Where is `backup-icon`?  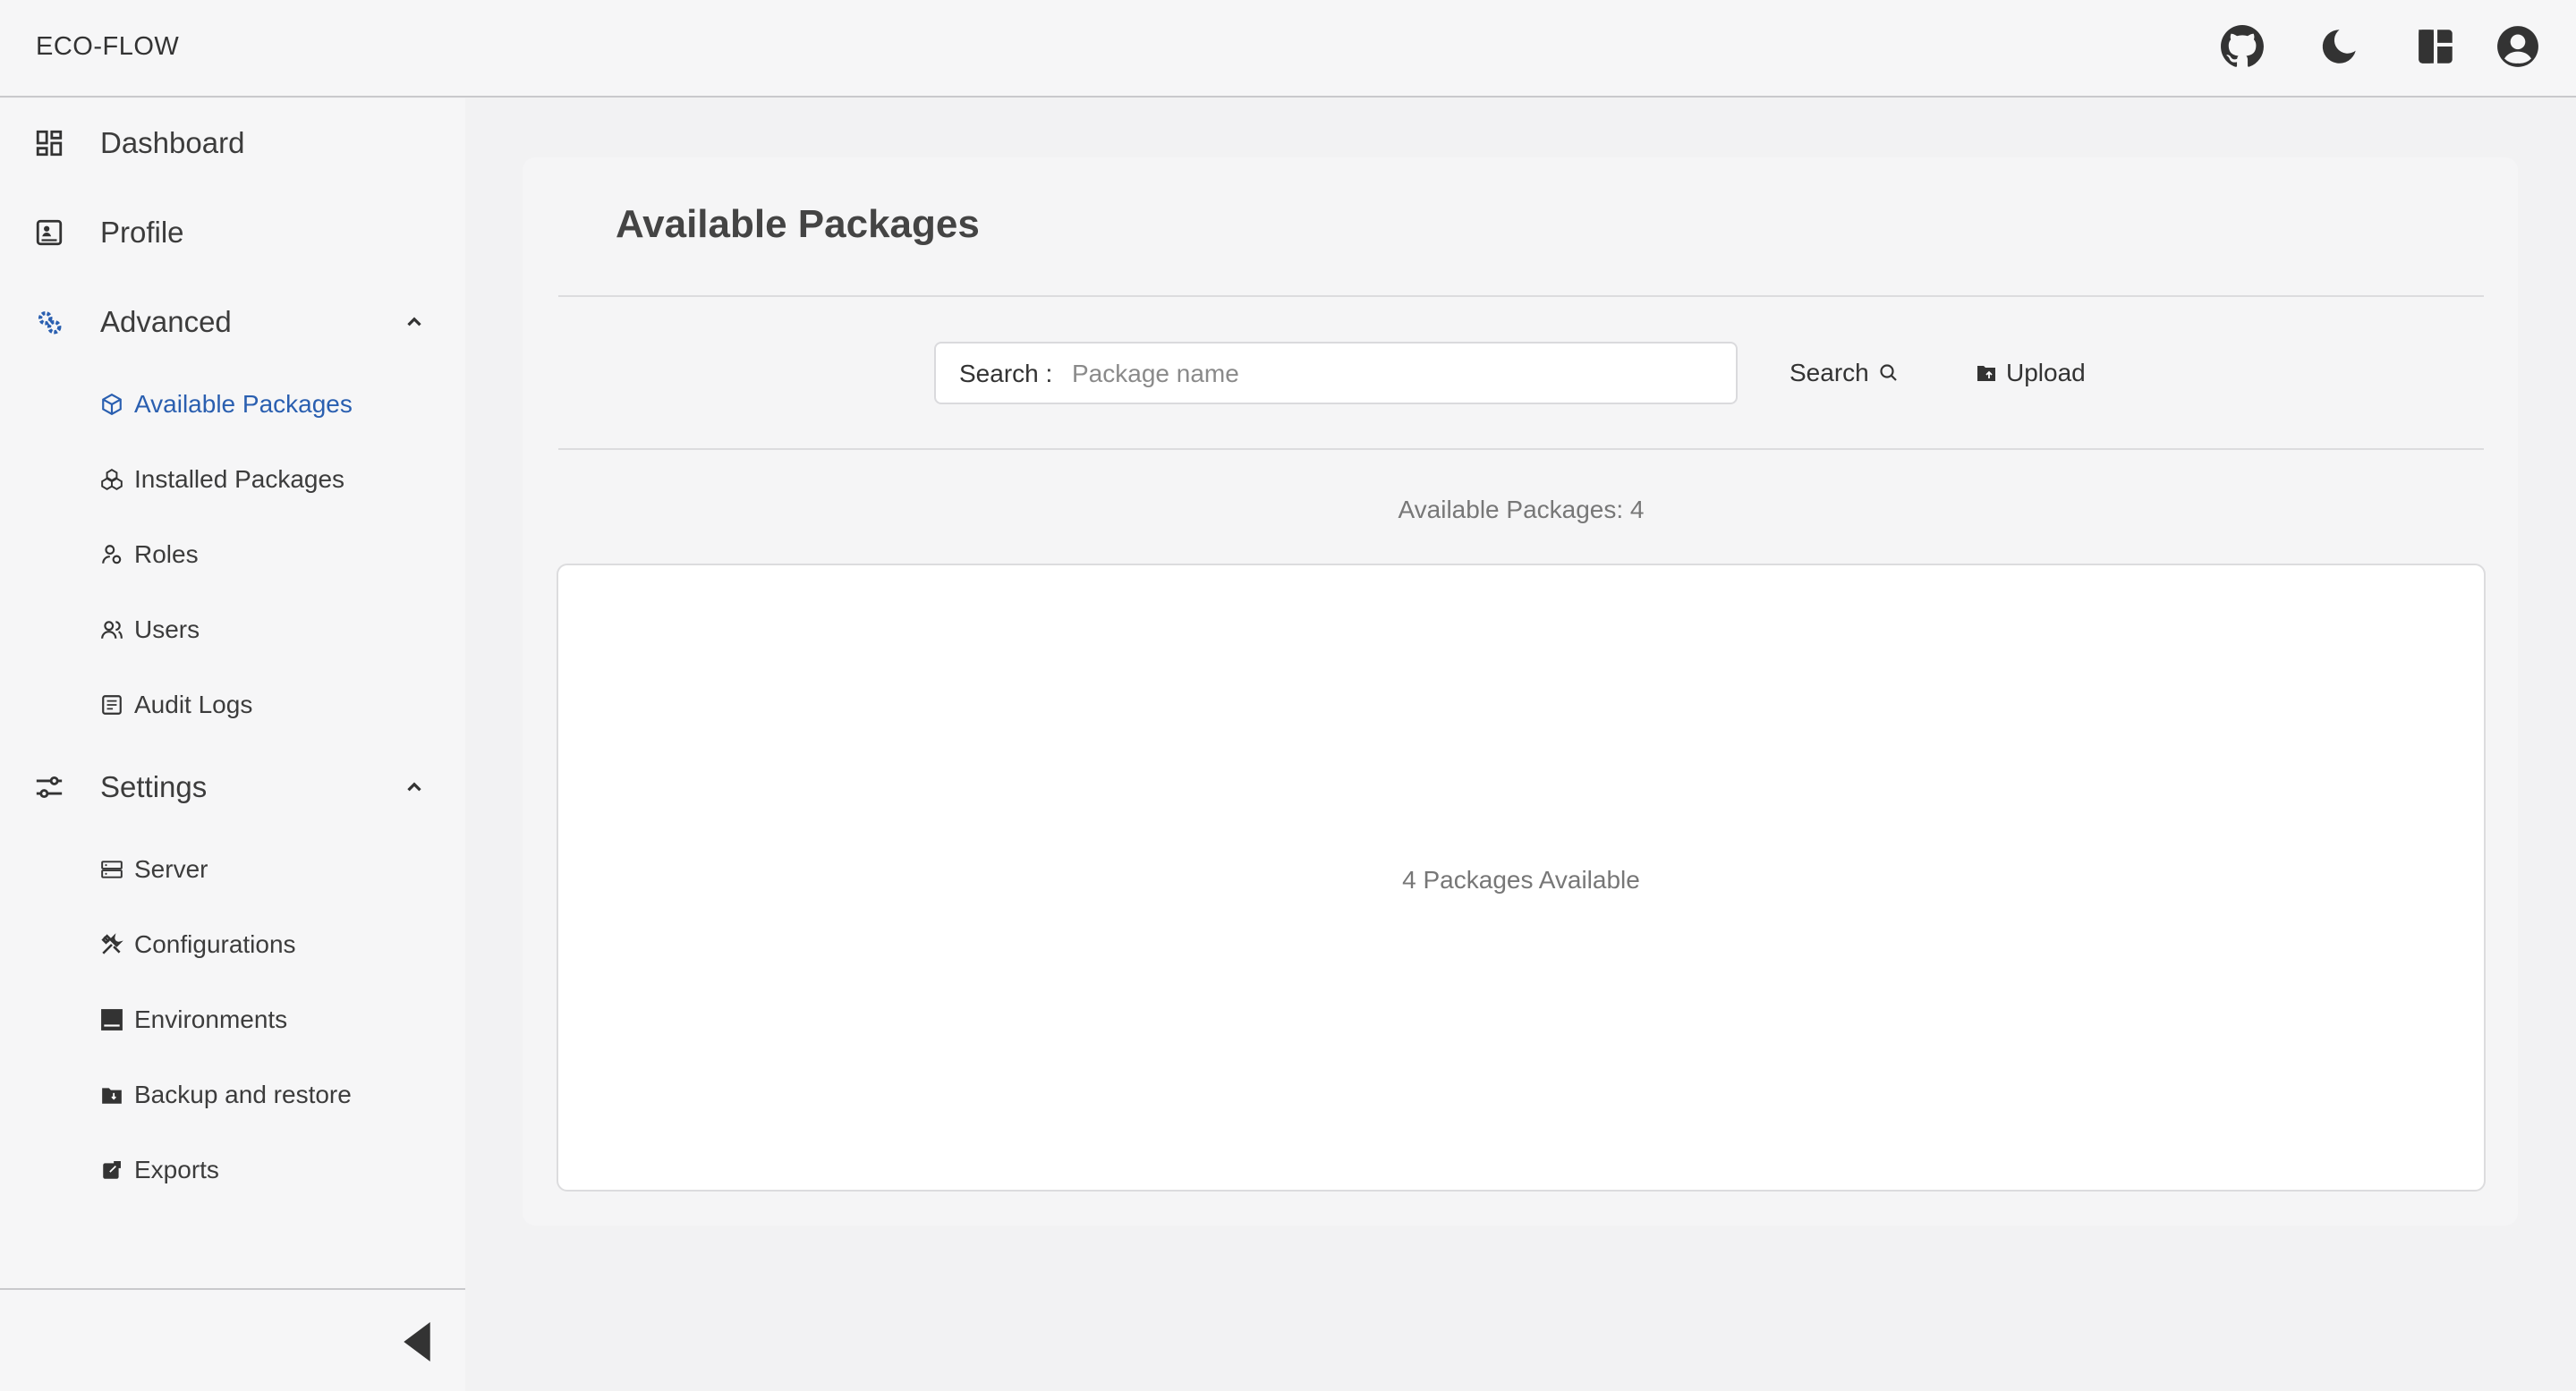
backup-icon is located at coordinates (112, 1096).